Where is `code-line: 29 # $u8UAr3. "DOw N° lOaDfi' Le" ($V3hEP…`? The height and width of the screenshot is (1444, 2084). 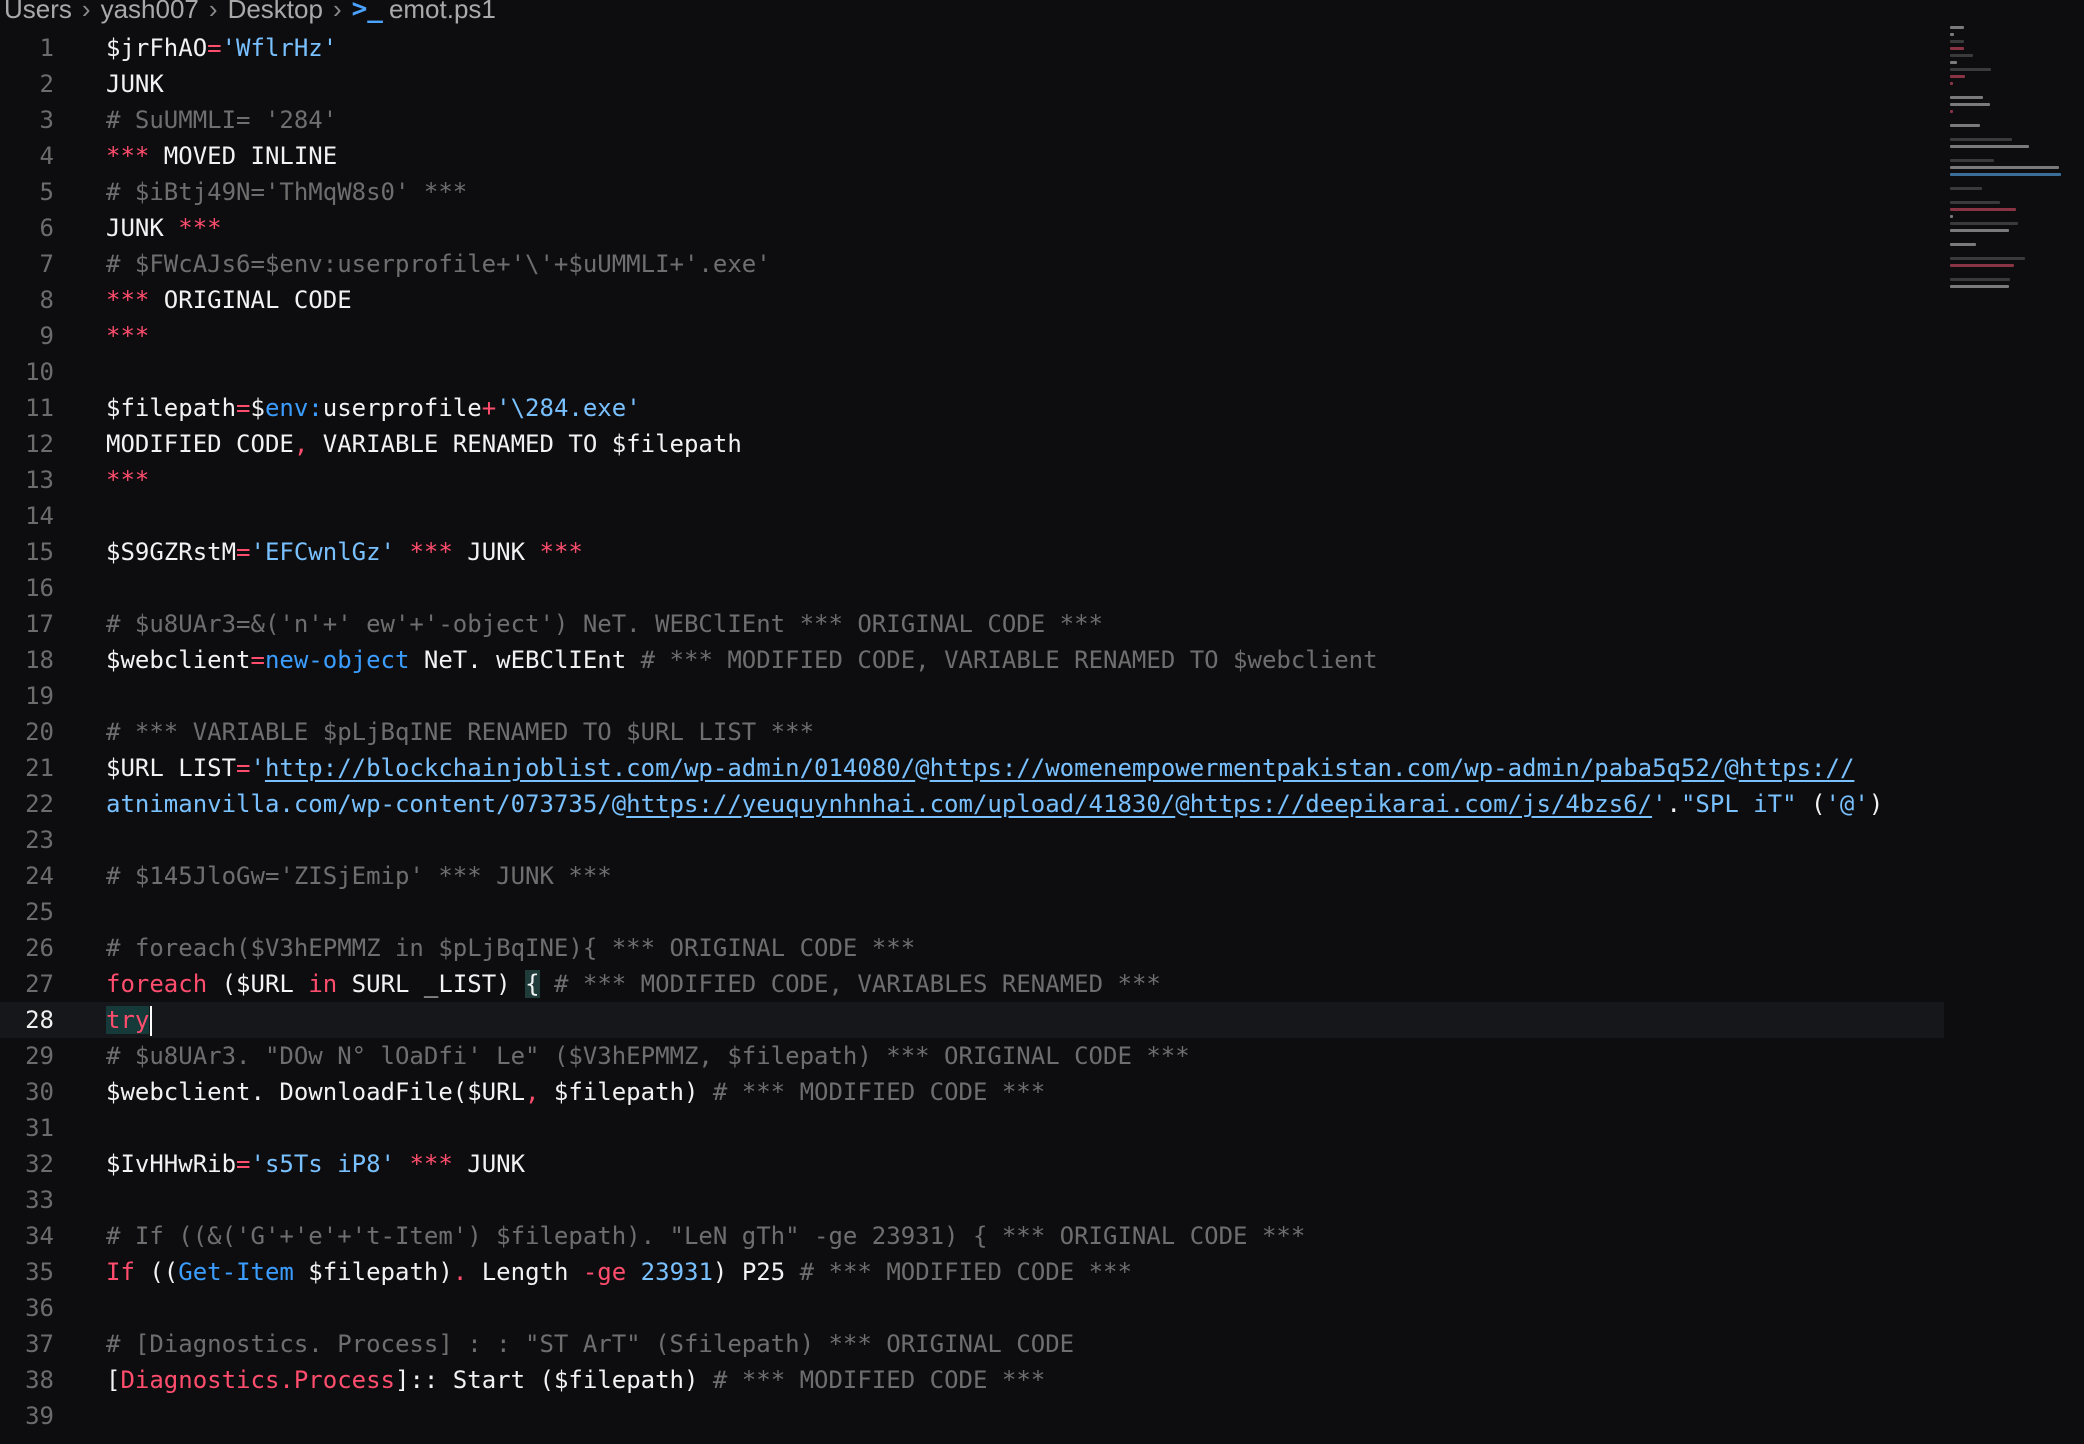 code-line: 29 # $u8UAr3. "DOw N° lOaDfi' Le" ($V3hEP… is located at coordinates (972, 1056).